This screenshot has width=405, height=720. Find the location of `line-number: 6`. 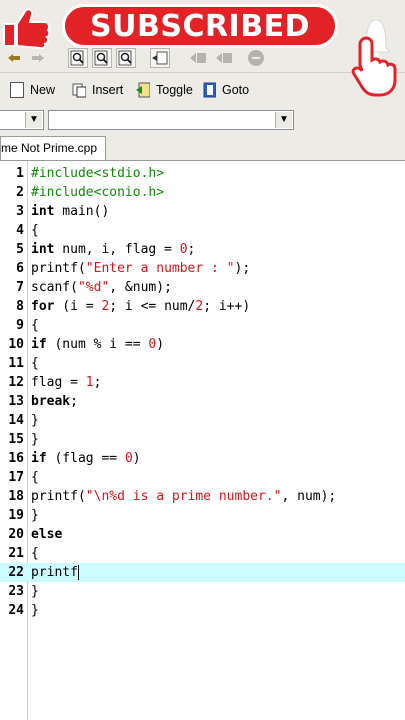

line-number: 6 is located at coordinates (20, 268).